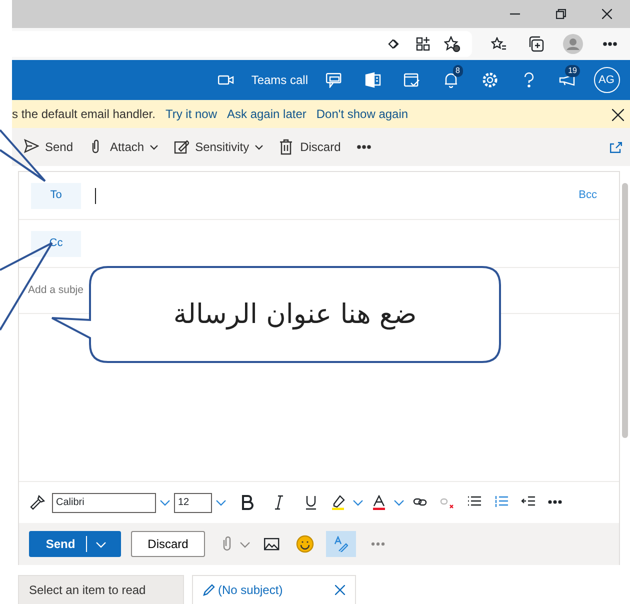 The image size is (630, 604). I want to click on subject-field: Add a subje, so click(57, 290).